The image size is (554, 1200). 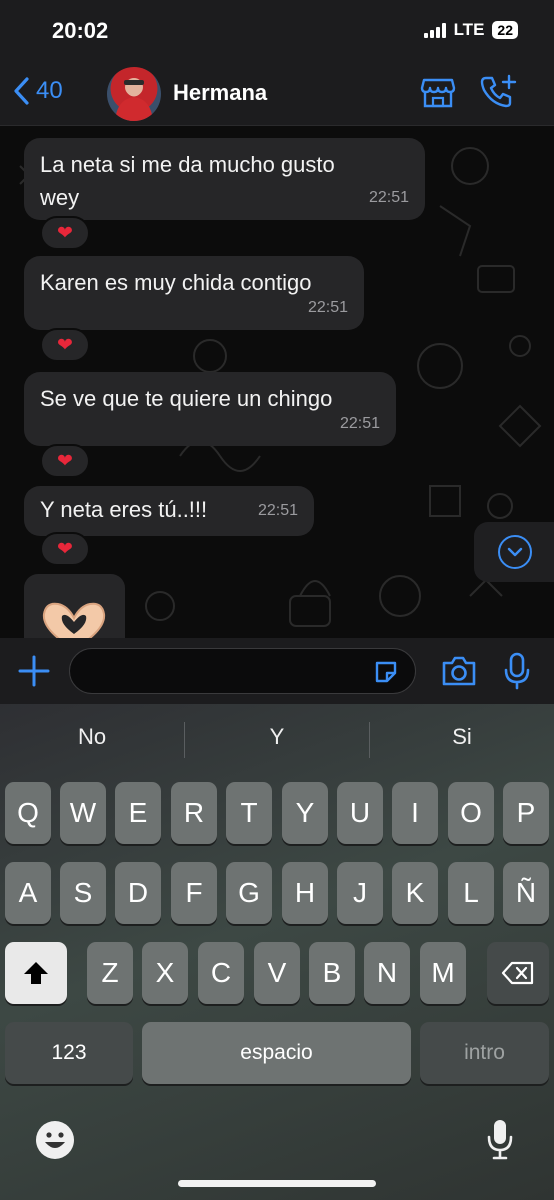 What do you see at coordinates (28, 893) in the screenshot?
I see `key-a: A` at bounding box center [28, 893].